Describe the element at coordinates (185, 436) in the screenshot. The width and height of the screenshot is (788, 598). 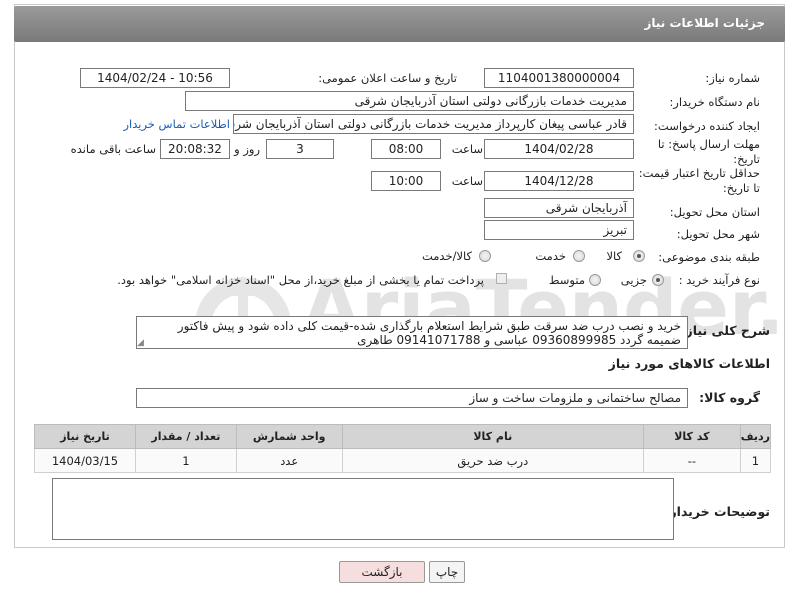
I see `col-quantity: تعداد / مقدار` at that location.